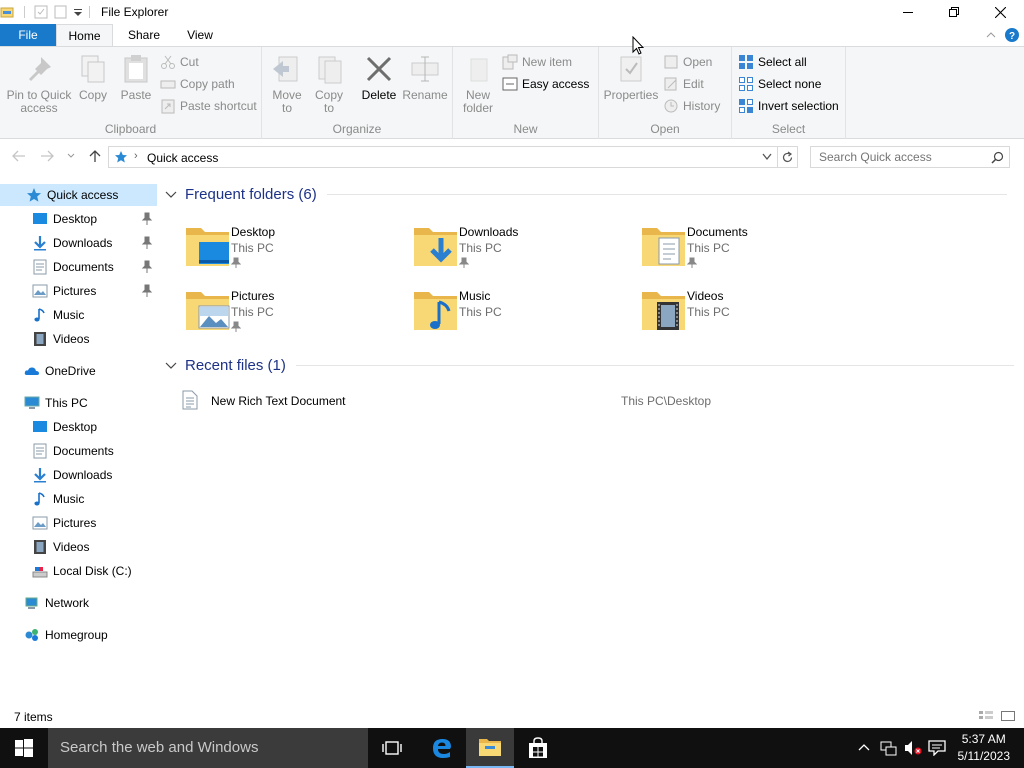 The width and height of the screenshot is (1024, 768). I want to click on select-none-button: Select none, so click(779, 84).